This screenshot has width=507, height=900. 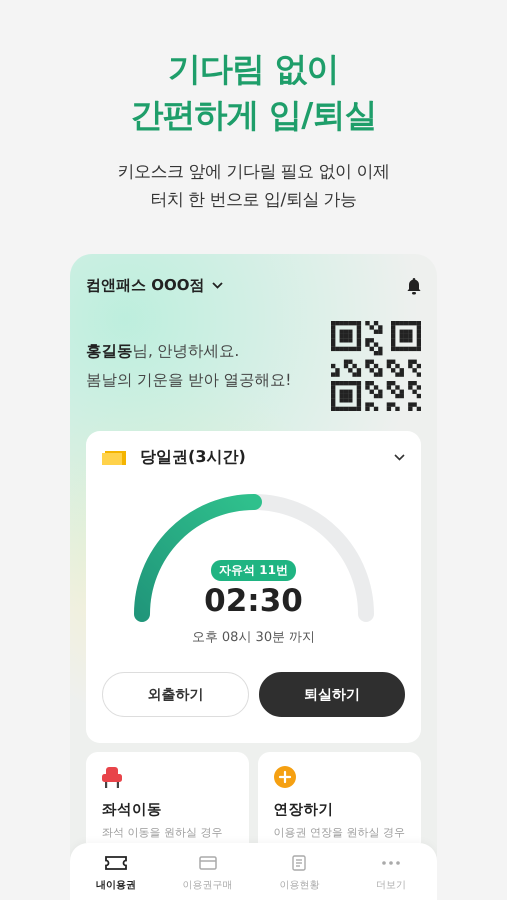 I want to click on action-card: 좌석이동 좌석 이동을 원하실 경우, so click(x=167, y=797).